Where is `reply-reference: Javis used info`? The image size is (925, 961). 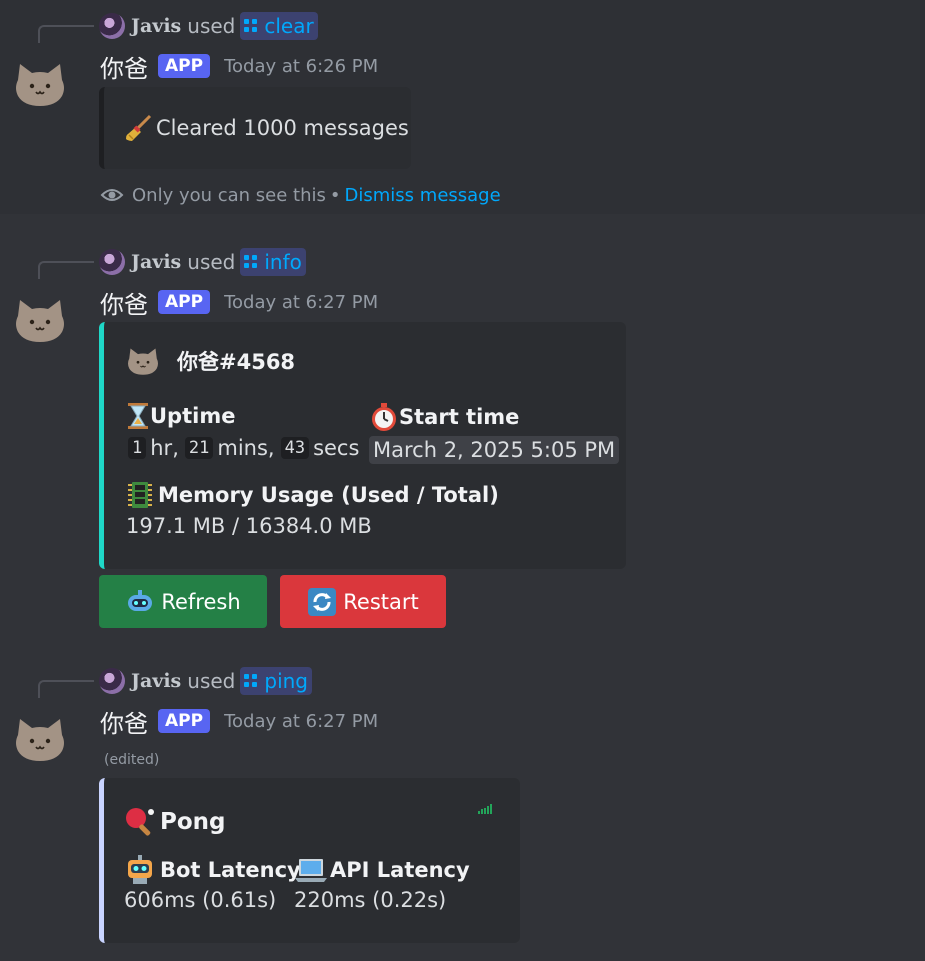
reply-reference: Javis used info is located at coordinates (202, 262).